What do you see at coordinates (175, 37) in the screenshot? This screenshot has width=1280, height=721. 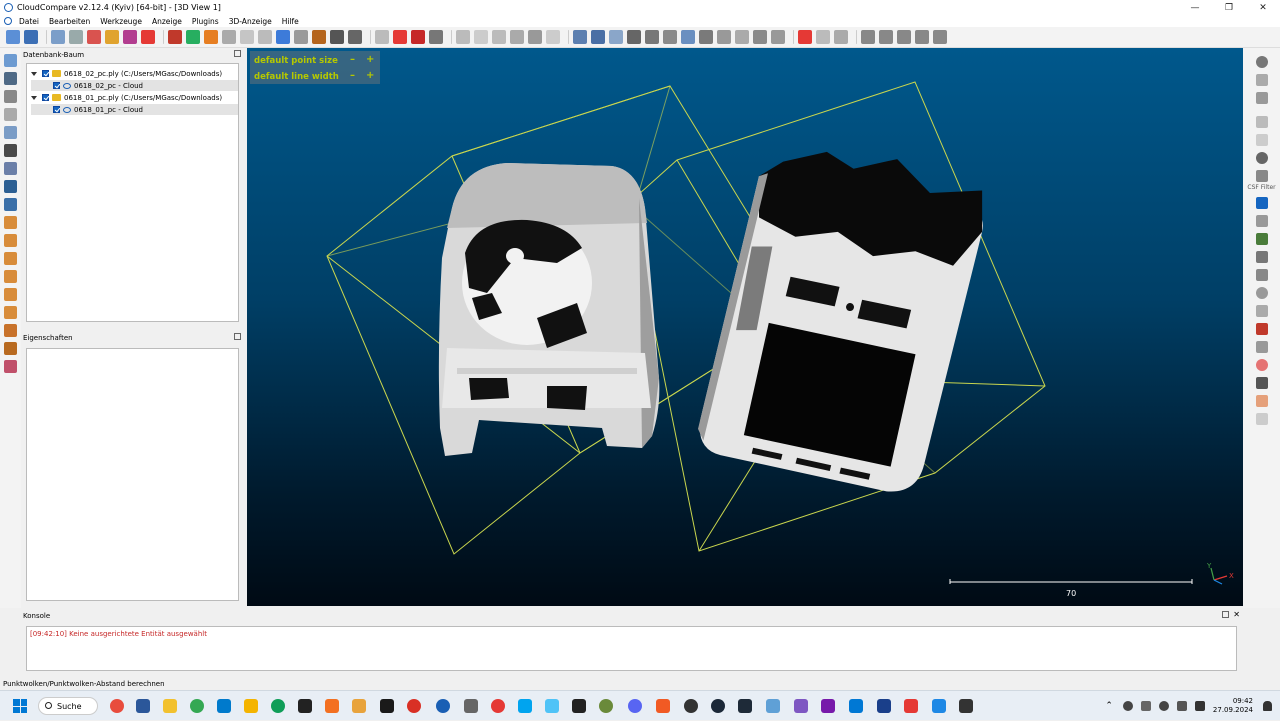 I see `segment-icon` at bounding box center [175, 37].